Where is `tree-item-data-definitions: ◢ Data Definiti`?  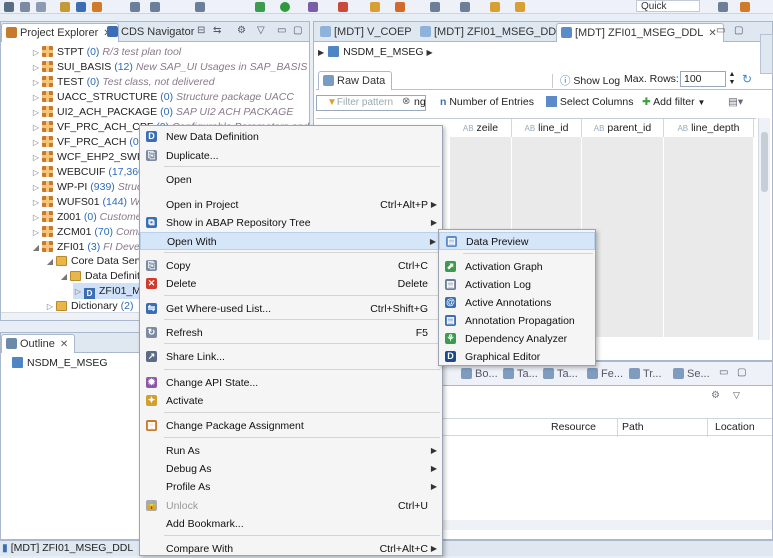
tree-item-data-definitions: ◢ Data Definiti is located at coordinates (100, 276).